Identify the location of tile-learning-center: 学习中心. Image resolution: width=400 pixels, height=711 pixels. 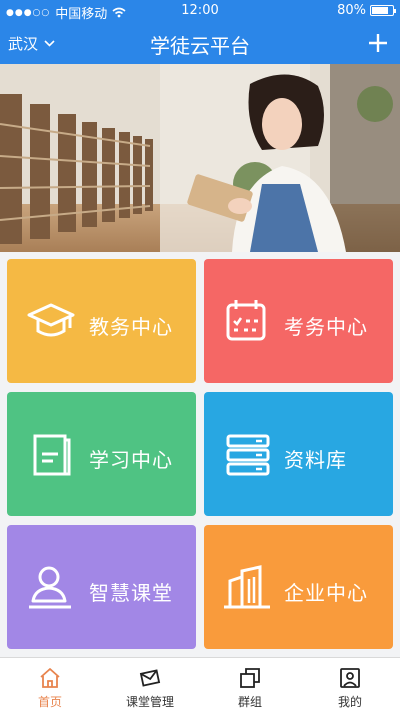
(101, 454).